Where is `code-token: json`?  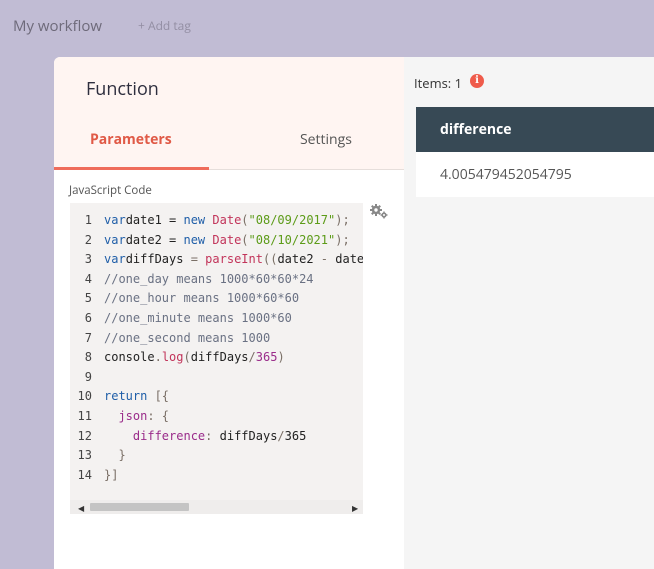
code-token: json is located at coordinates (126, 415).